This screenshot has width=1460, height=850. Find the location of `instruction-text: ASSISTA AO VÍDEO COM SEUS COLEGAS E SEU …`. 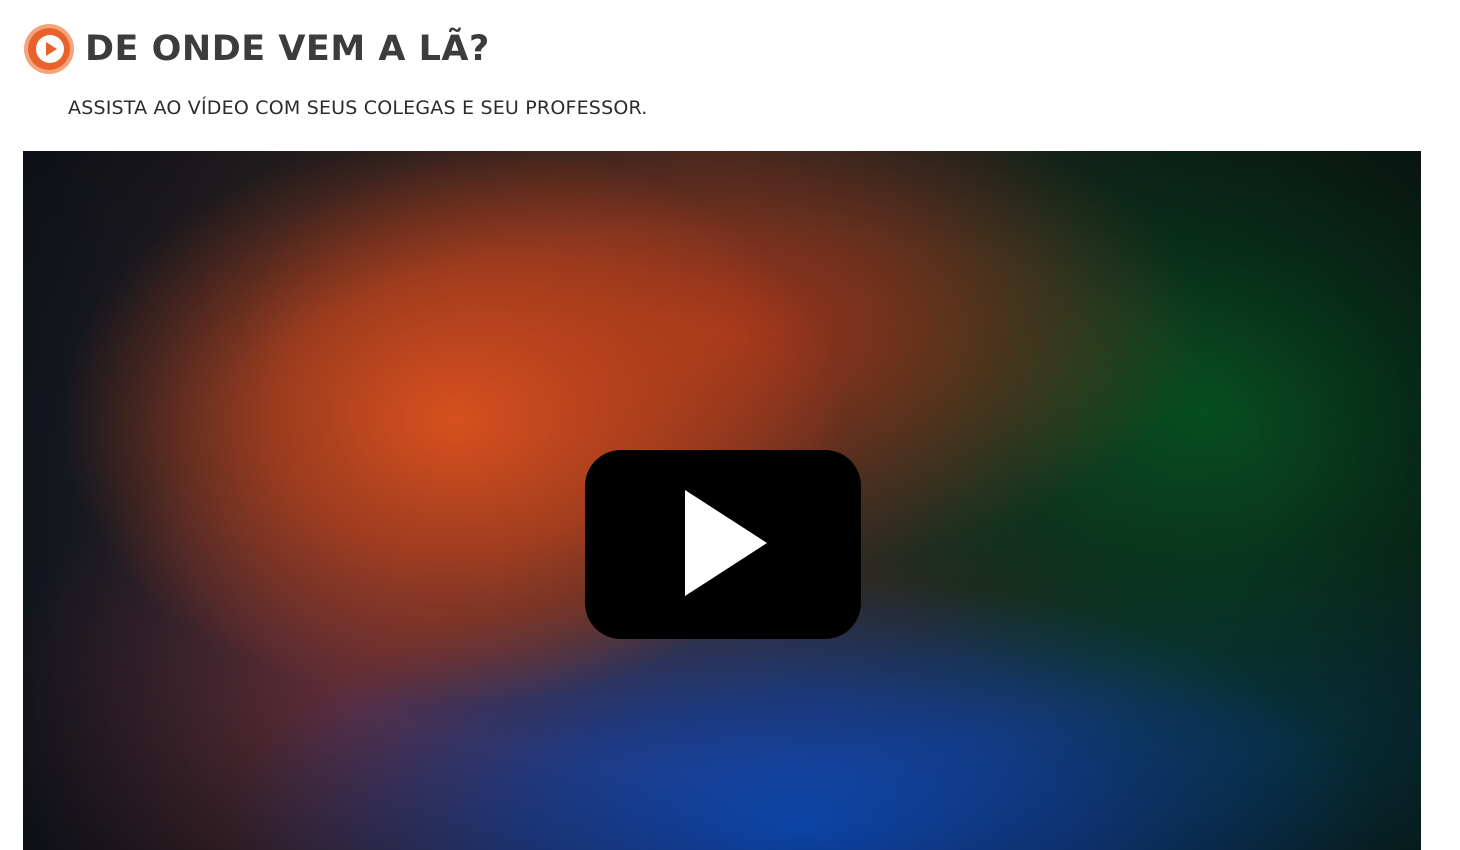

instruction-text: ASSISTA AO VÍDEO COM SEUS COLEGAS E SEU … is located at coordinates (358, 108).